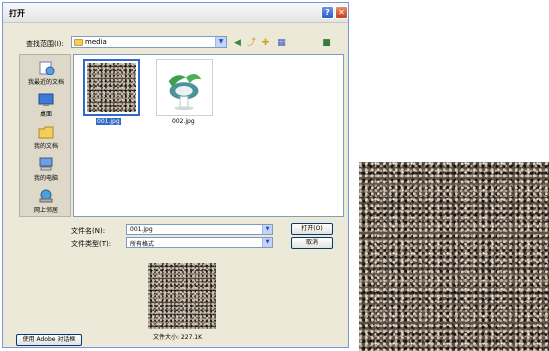  What do you see at coordinates (237, 43) in the screenshot?
I see `back-icon: ◀` at bounding box center [237, 43].